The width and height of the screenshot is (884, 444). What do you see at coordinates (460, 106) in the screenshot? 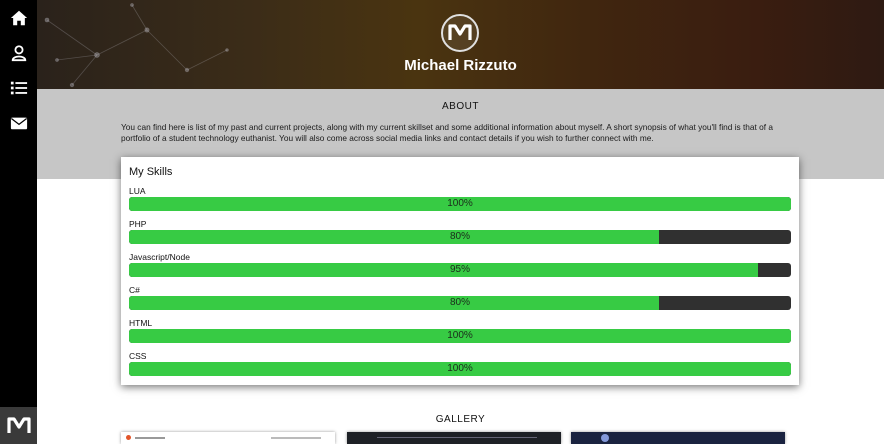
I see `about-heading: ABOUT` at bounding box center [460, 106].